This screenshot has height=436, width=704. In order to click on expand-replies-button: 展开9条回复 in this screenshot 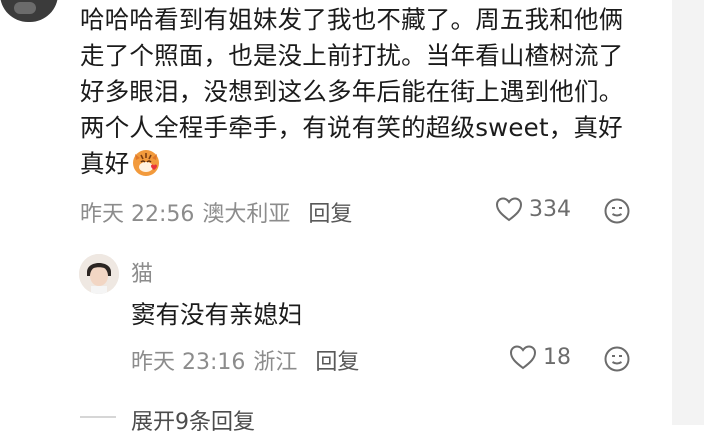, I will do `click(193, 420)`.